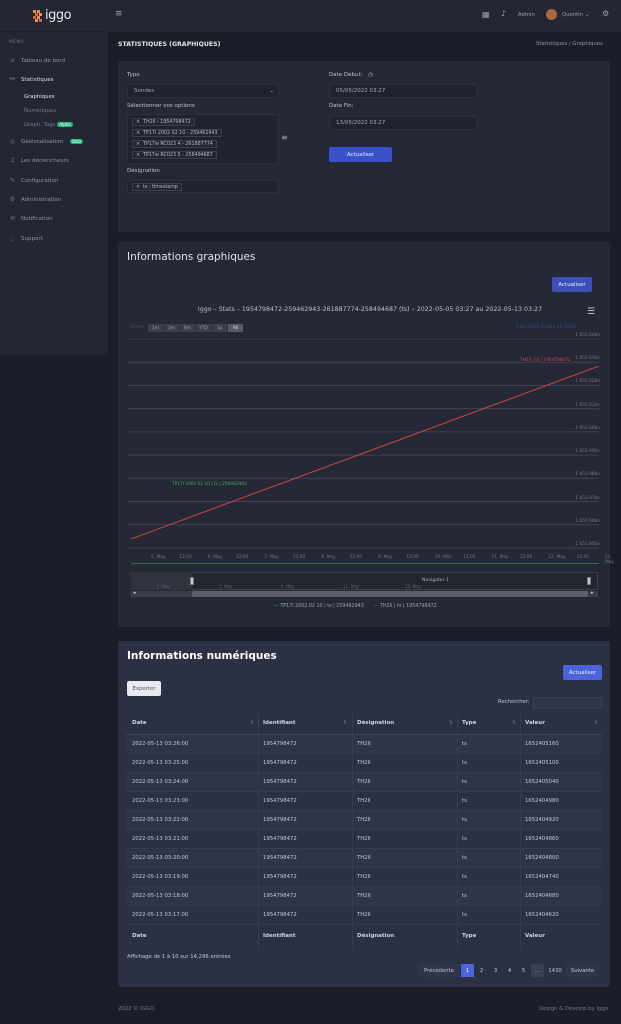 The width and height of the screenshot is (621, 1024). What do you see at coordinates (495, 970) in the screenshot?
I see `page-button: 3` at bounding box center [495, 970].